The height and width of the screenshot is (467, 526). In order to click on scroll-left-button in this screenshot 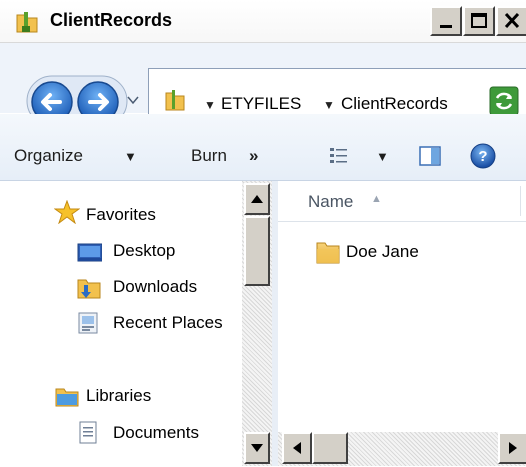, I will do `click(297, 448)`.